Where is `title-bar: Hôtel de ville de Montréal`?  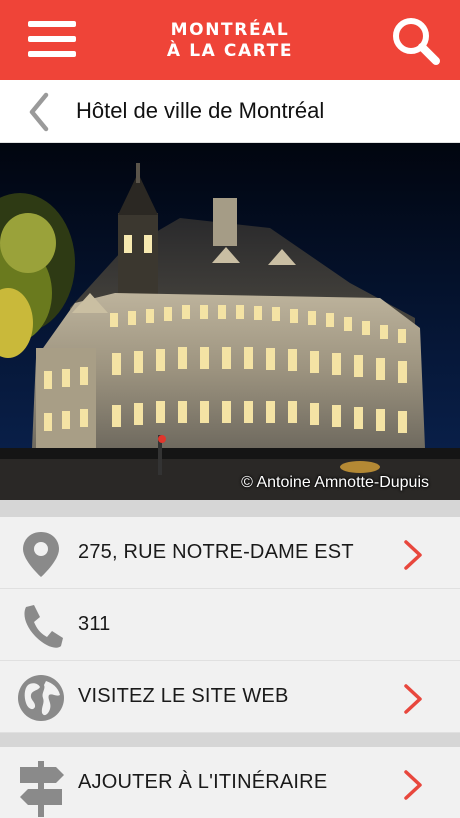
title-bar: Hôtel de ville de Montréal is located at coordinates (230, 111).